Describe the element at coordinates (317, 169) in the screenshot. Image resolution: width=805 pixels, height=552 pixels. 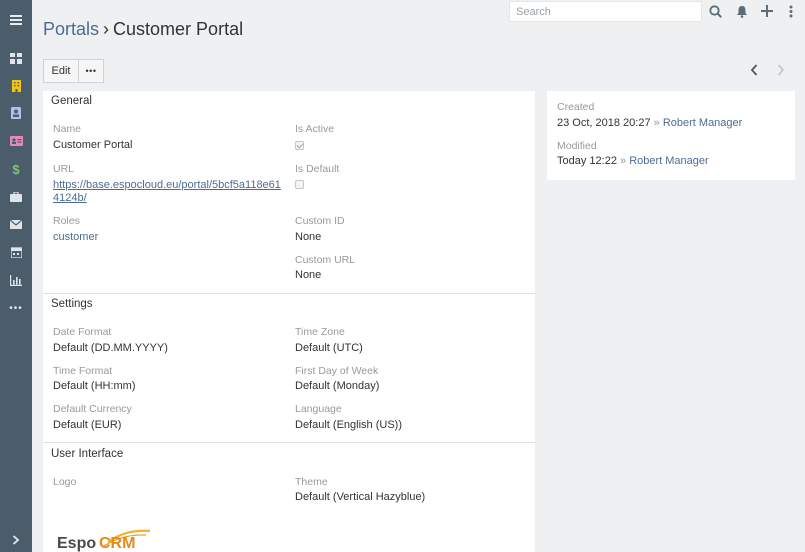
I see `is-default-label: Is Default` at that location.